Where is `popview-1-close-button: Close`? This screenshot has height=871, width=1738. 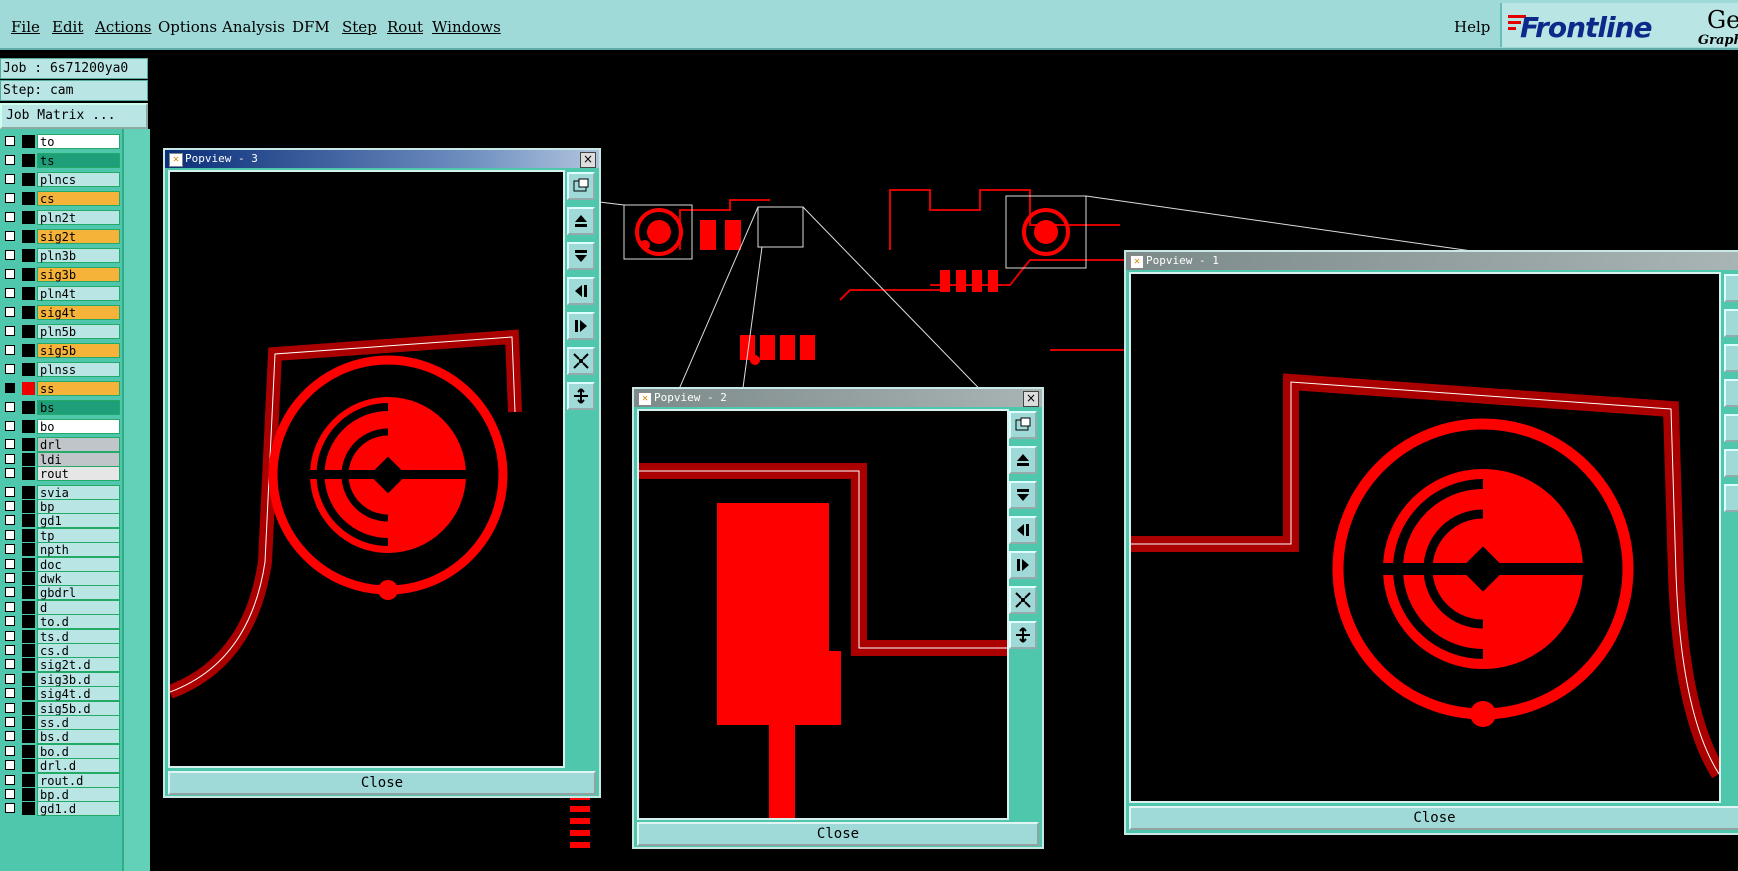
popview-1-close-button: Close is located at coordinates (1433, 818).